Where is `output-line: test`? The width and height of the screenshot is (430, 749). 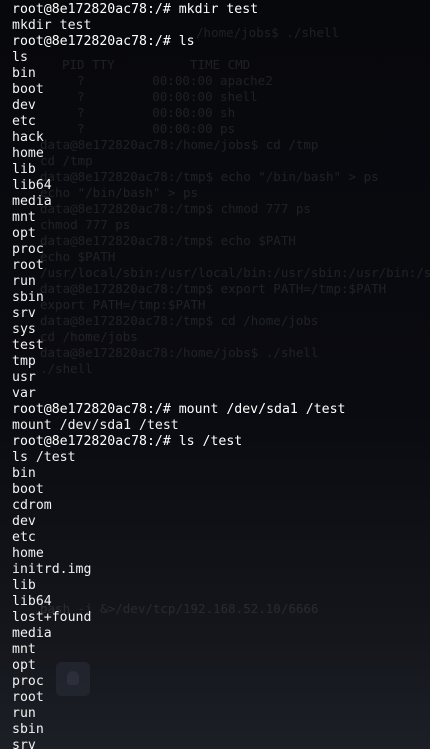 output-line: test is located at coordinates (28, 345).